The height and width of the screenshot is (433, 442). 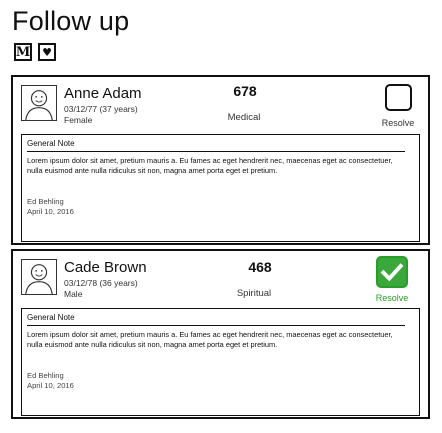 I want to click on page-title: Follow up, so click(x=71, y=21).